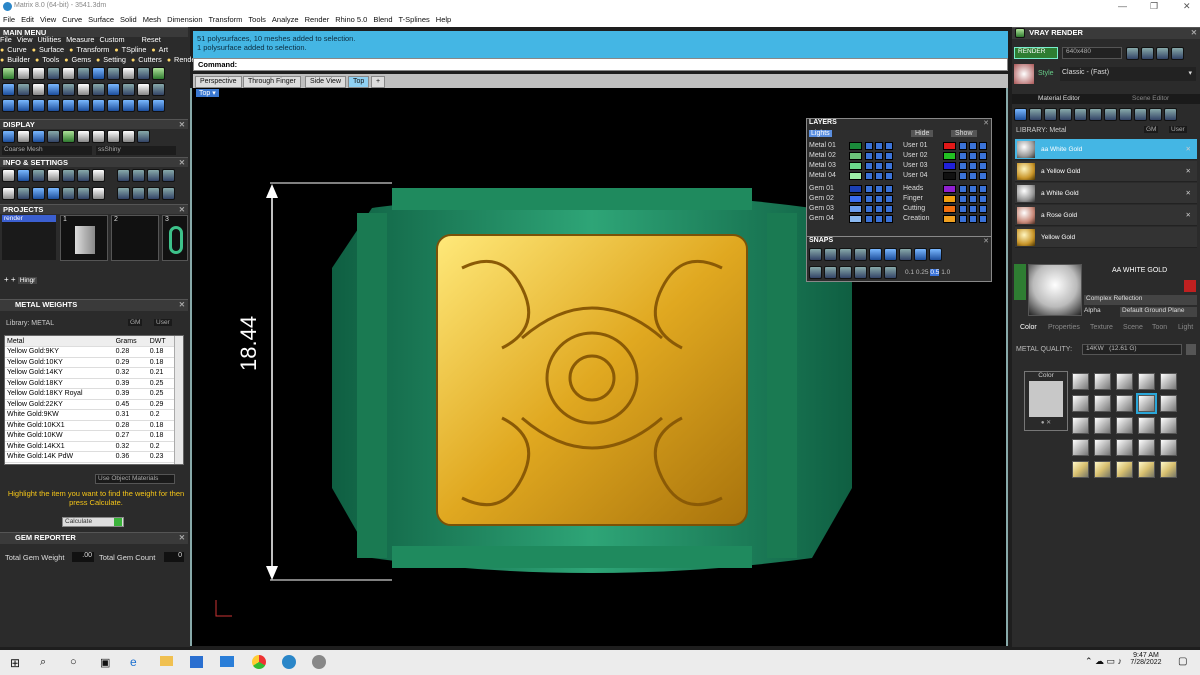 This screenshot has height=675, width=1200. What do you see at coordinates (285, 19) in the screenshot?
I see `menu-analyze: Analyze` at bounding box center [285, 19].